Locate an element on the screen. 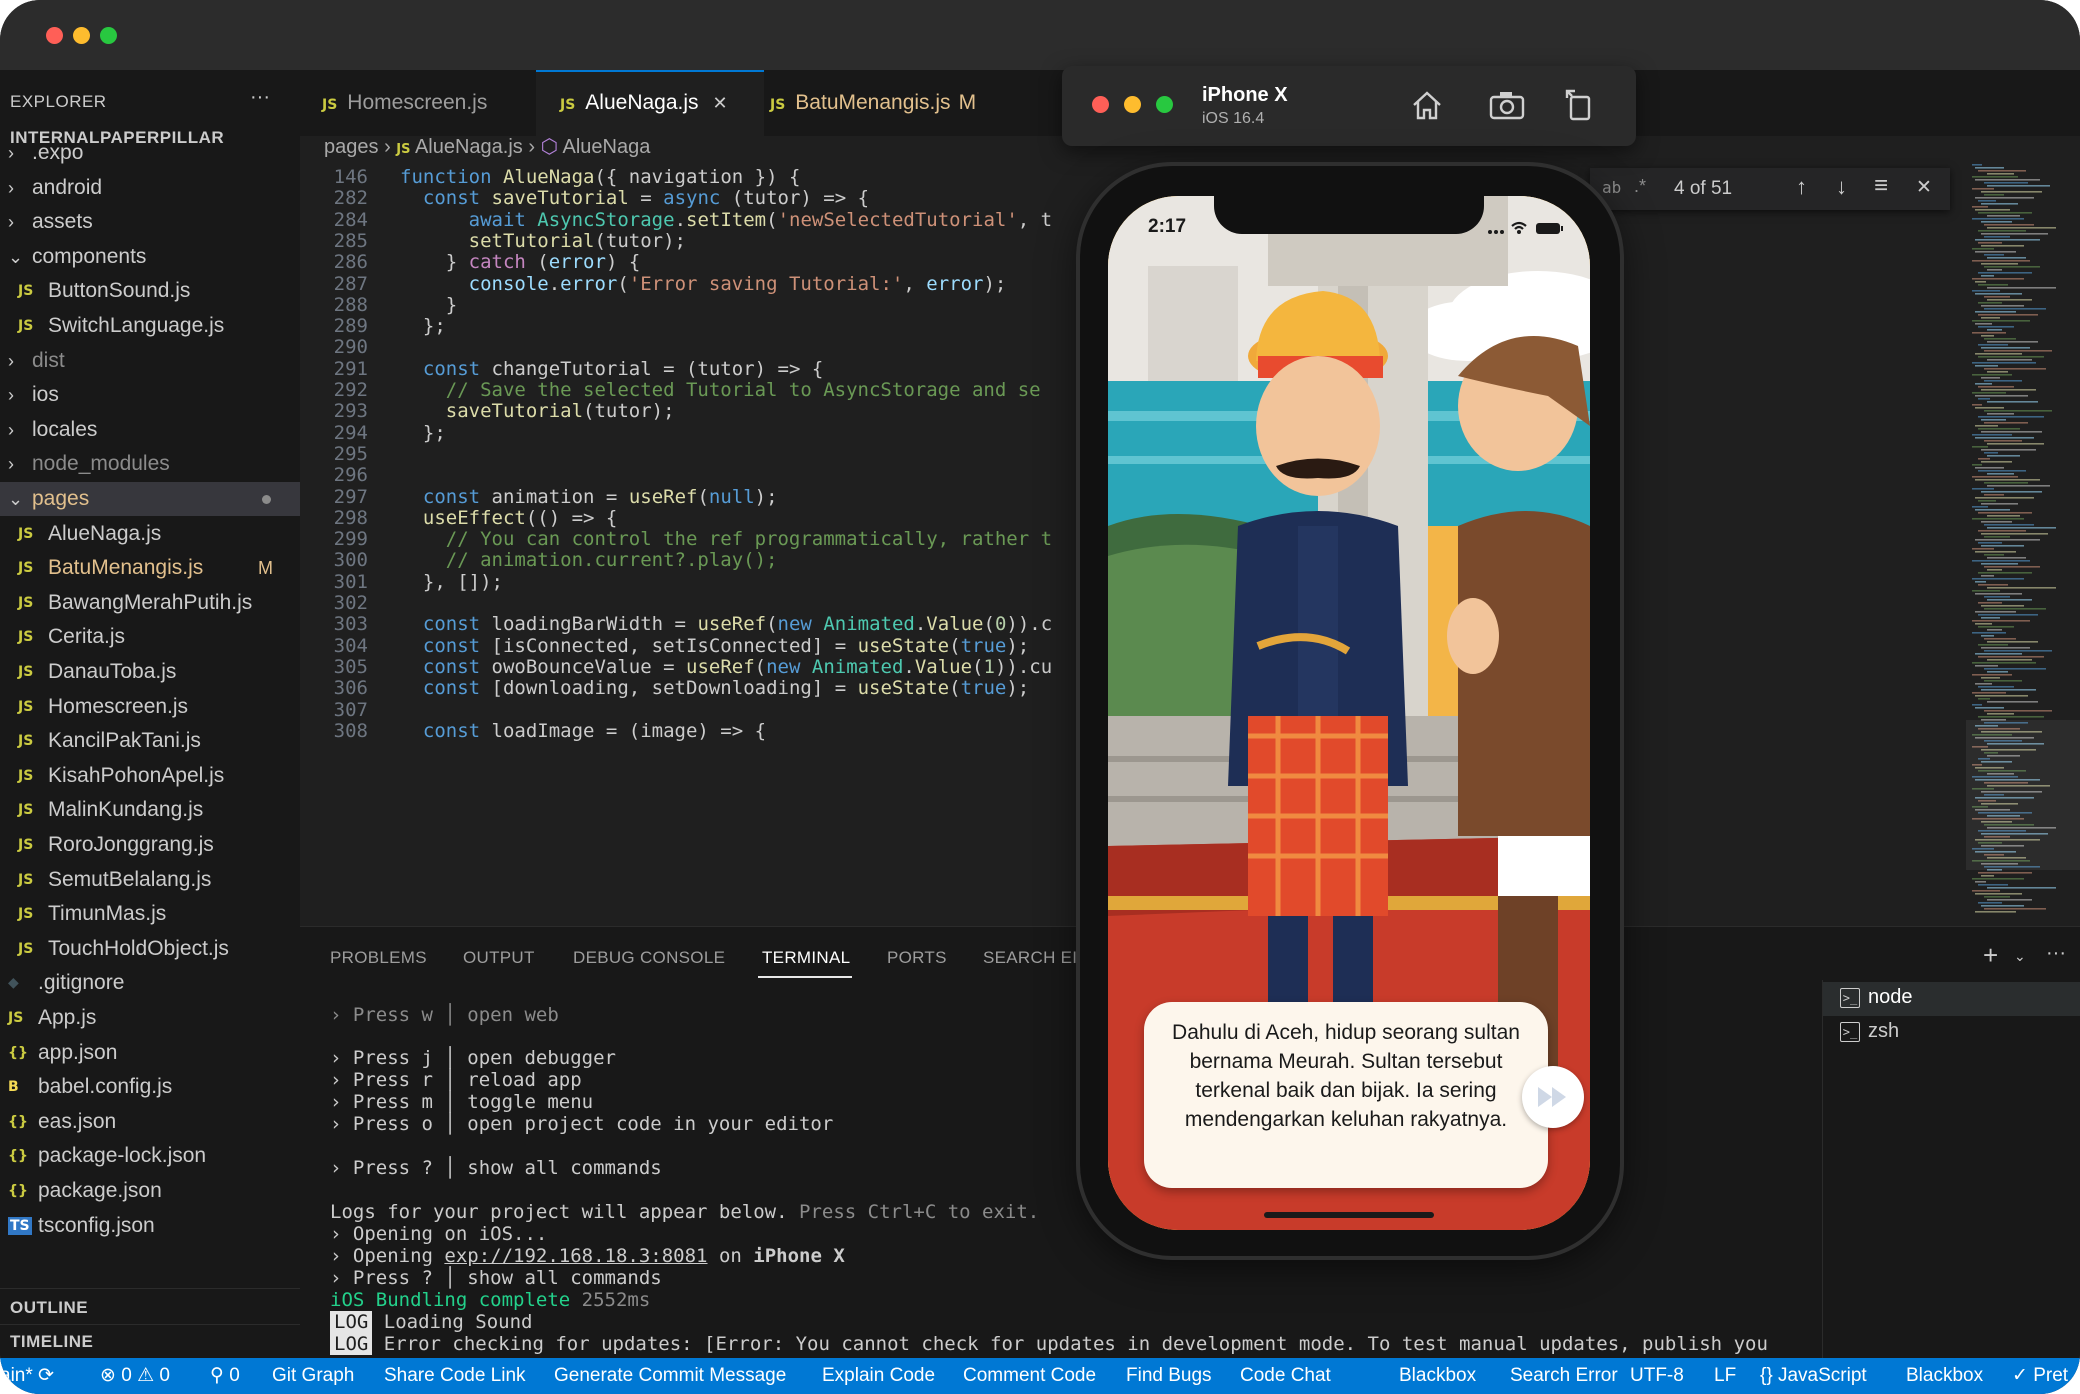 The image size is (2080, 1394). breadcrumb-folder: pages is located at coordinates (351, 147).